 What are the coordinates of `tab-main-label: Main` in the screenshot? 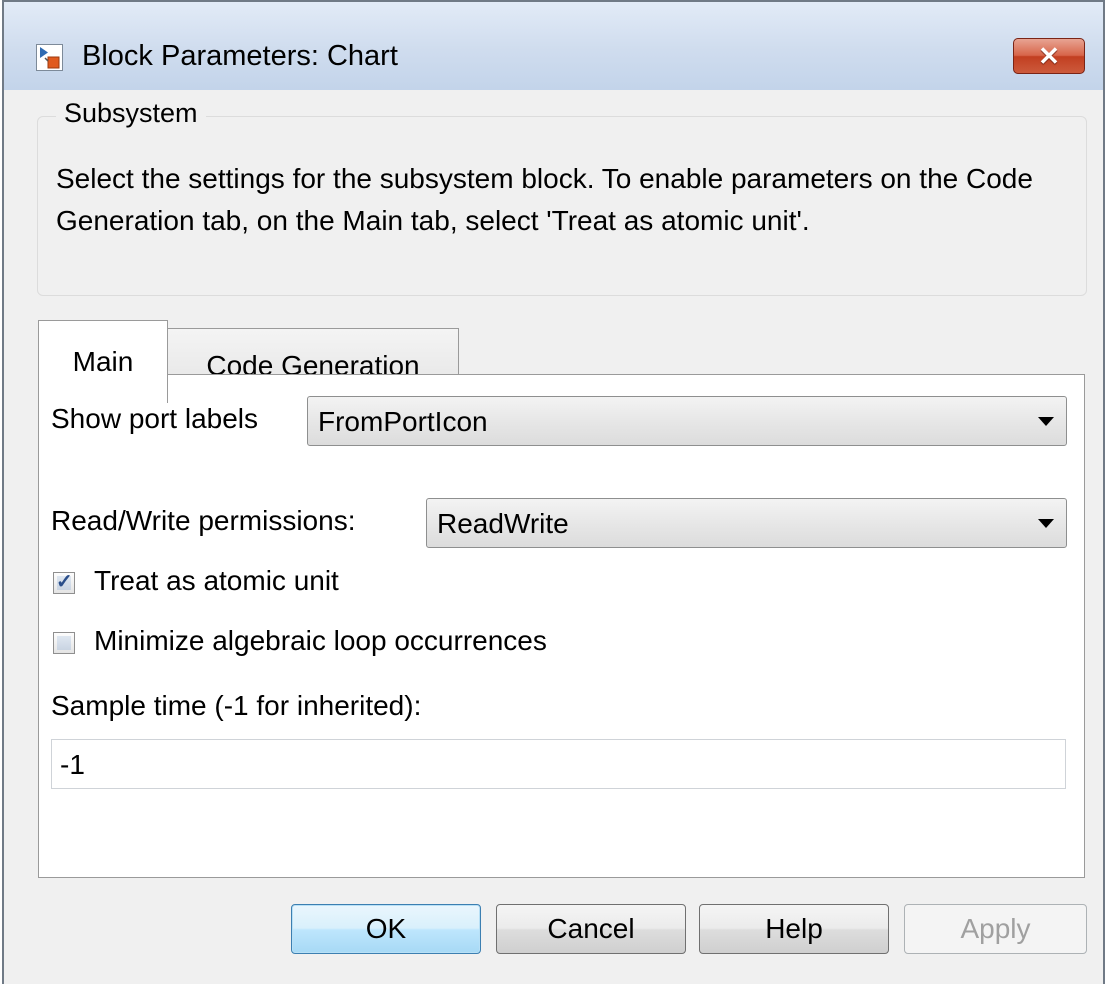 It's located at (103, 361).